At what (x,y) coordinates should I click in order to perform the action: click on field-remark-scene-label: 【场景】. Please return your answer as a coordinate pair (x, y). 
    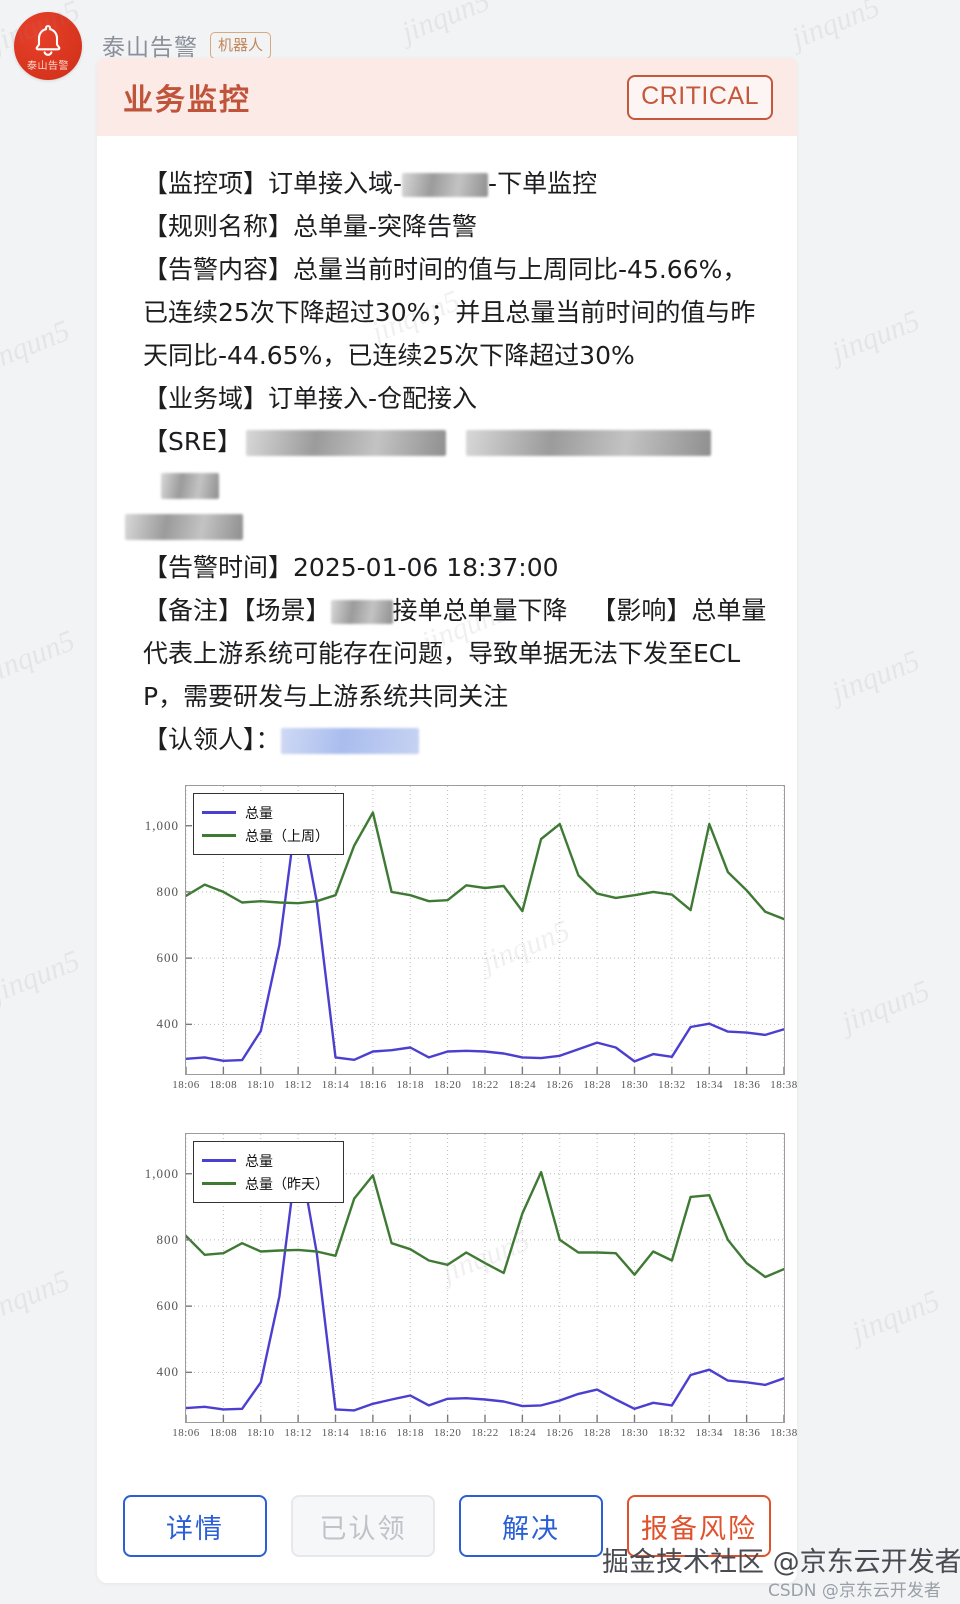
    Looking at the image, I should click on (287, 610).